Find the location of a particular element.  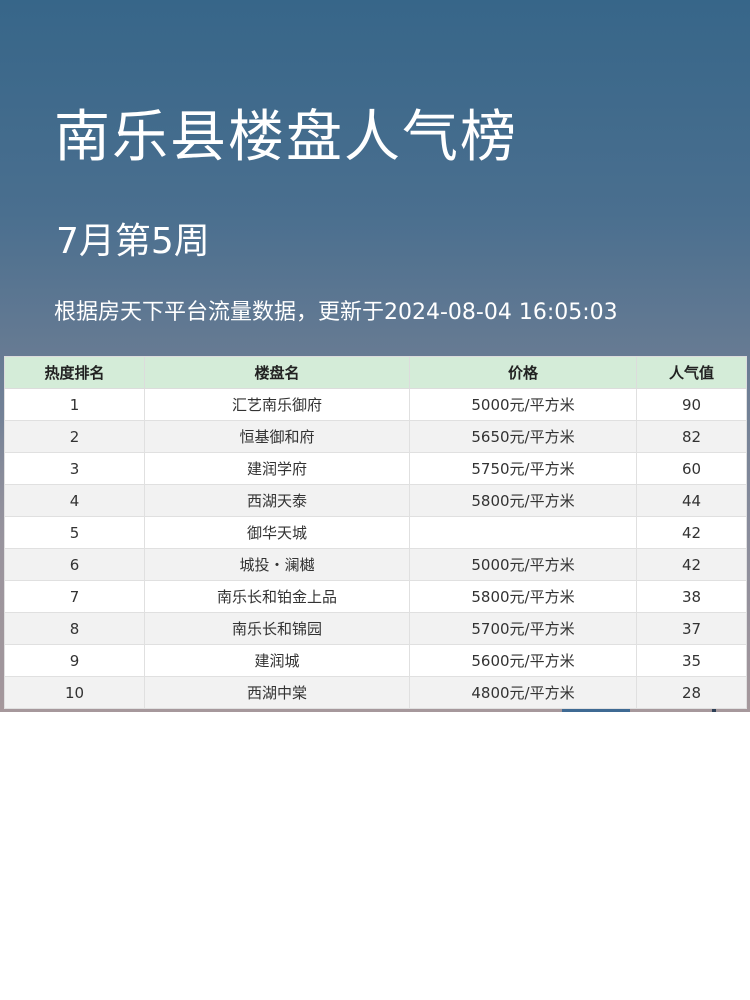

cell-rank: 1 is located at coordinates (74, 404).